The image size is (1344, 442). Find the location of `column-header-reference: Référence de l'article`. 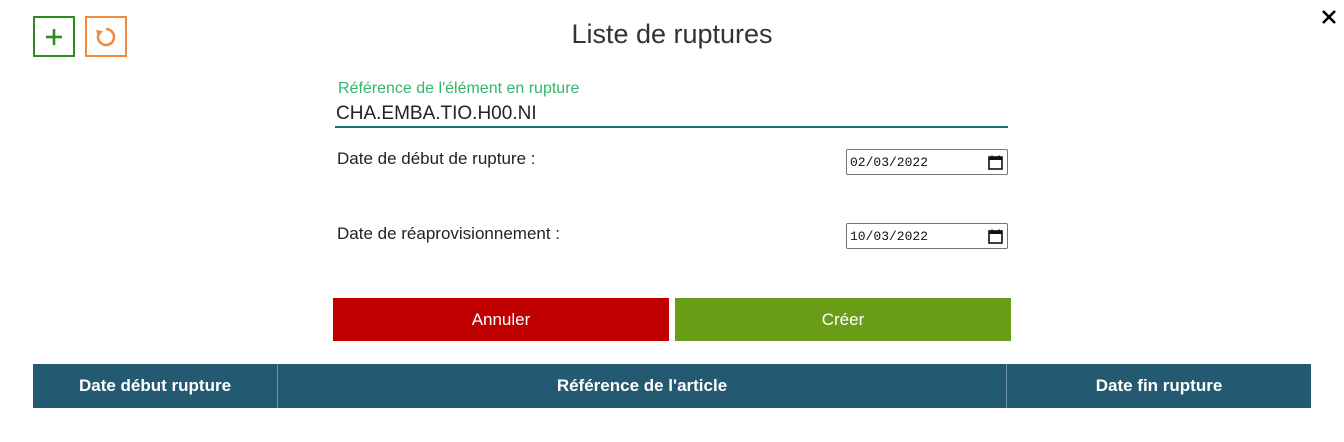

column-header-reference: Référence de l'article is located at coordinates (642, 386).